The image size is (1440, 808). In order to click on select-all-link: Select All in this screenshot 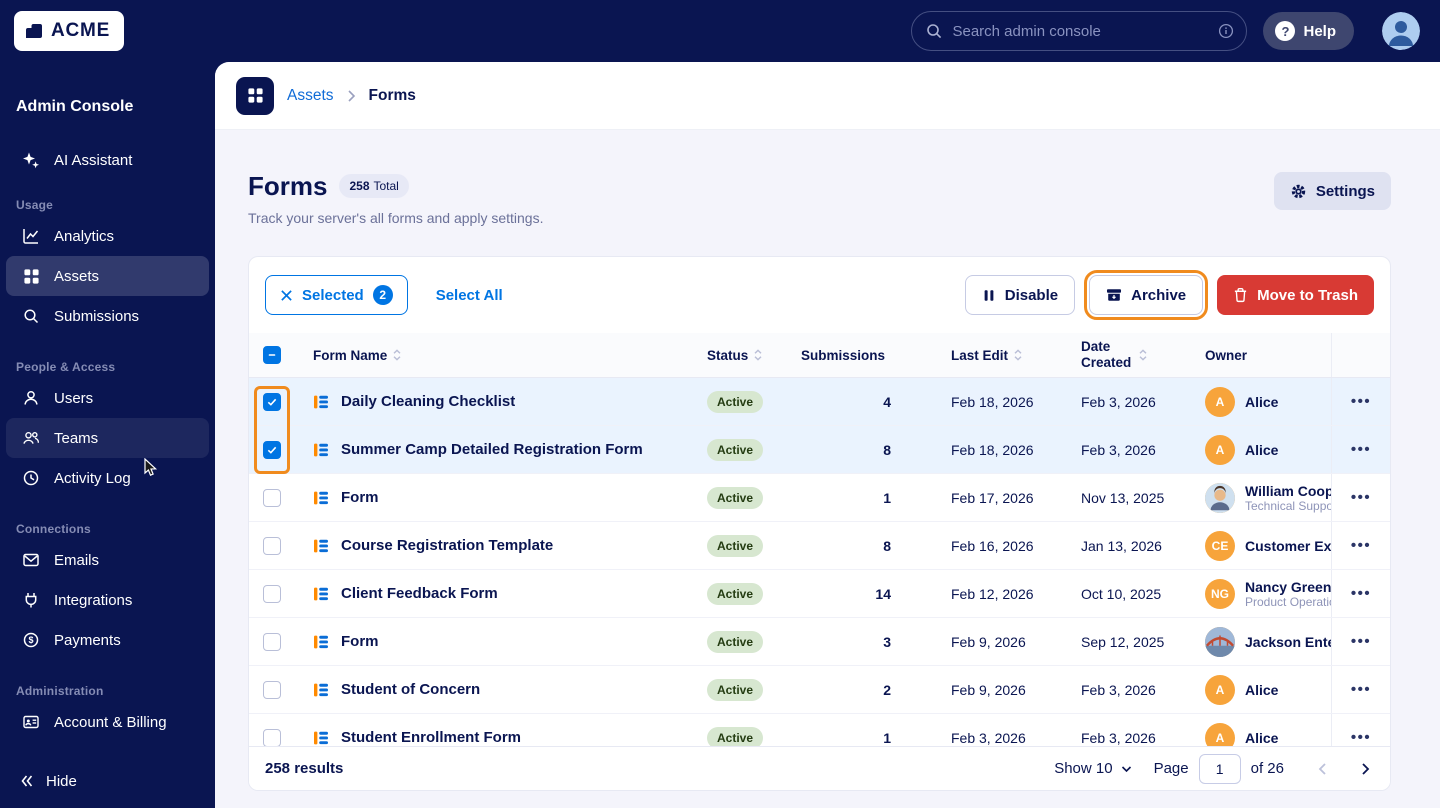, I will do `click(469, 295)`.